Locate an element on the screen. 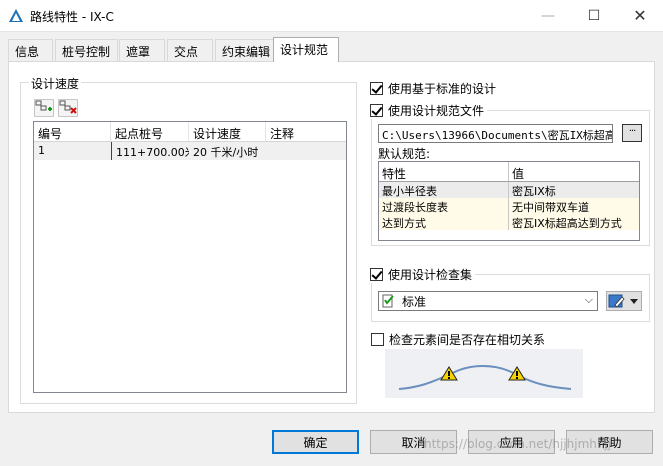  tab-station-control: 桩号控制 is located at coordinates (86, 50).